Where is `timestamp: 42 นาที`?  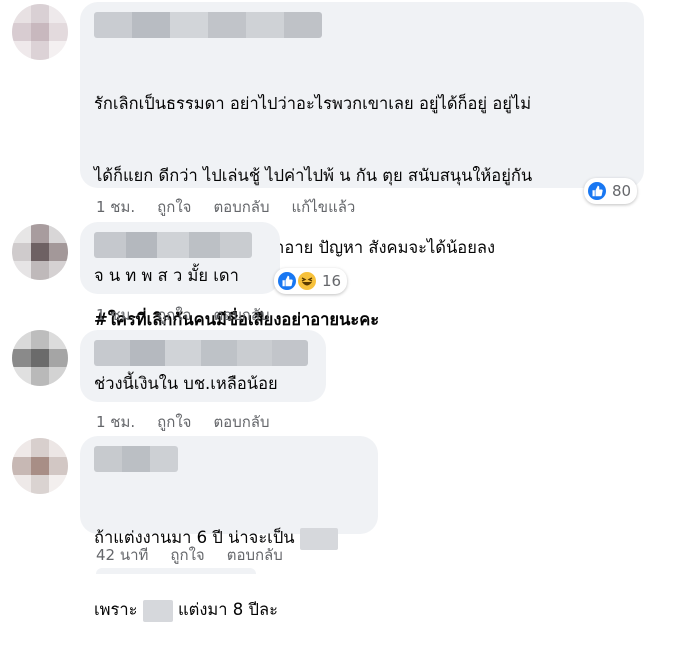 timestamp: 42 นาที is located at coordinates (122, 555).